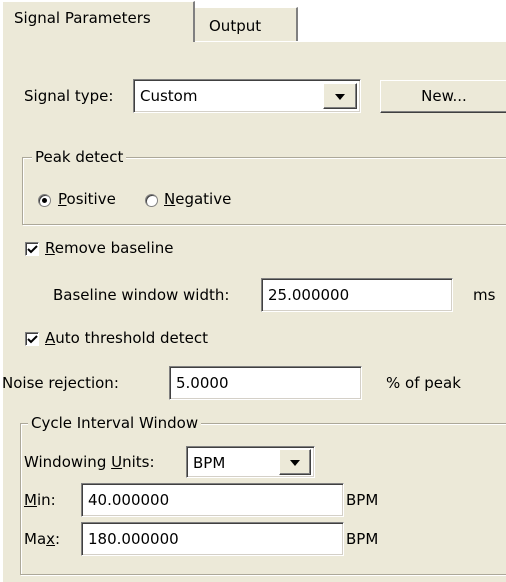 The image size is (506, 582). Describe the element at coordinates (484, 295) in the screenshot. I see `baseline-window-width-unit: ms` at that location.